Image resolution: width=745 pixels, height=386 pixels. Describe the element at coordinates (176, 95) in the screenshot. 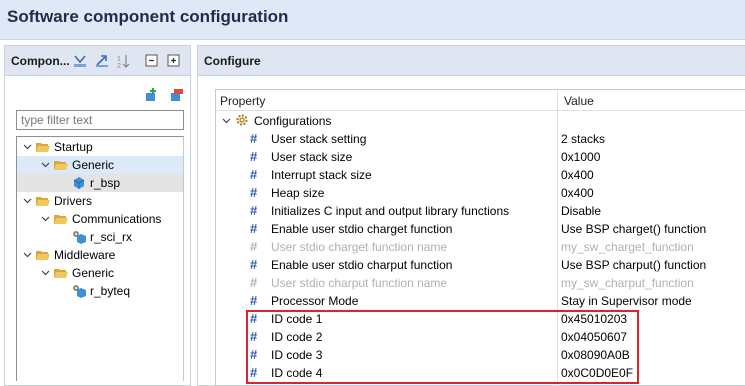

I see `remove-component-icon` at that location.